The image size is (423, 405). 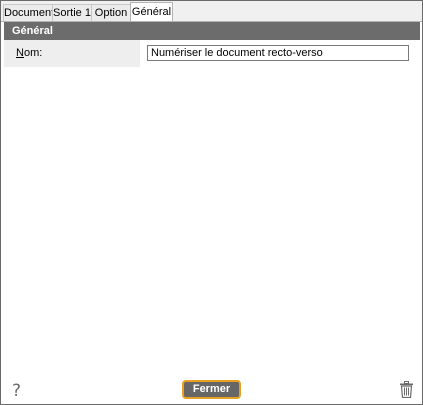 I want to click on help-icon: ?, so click(x=16, y=391).